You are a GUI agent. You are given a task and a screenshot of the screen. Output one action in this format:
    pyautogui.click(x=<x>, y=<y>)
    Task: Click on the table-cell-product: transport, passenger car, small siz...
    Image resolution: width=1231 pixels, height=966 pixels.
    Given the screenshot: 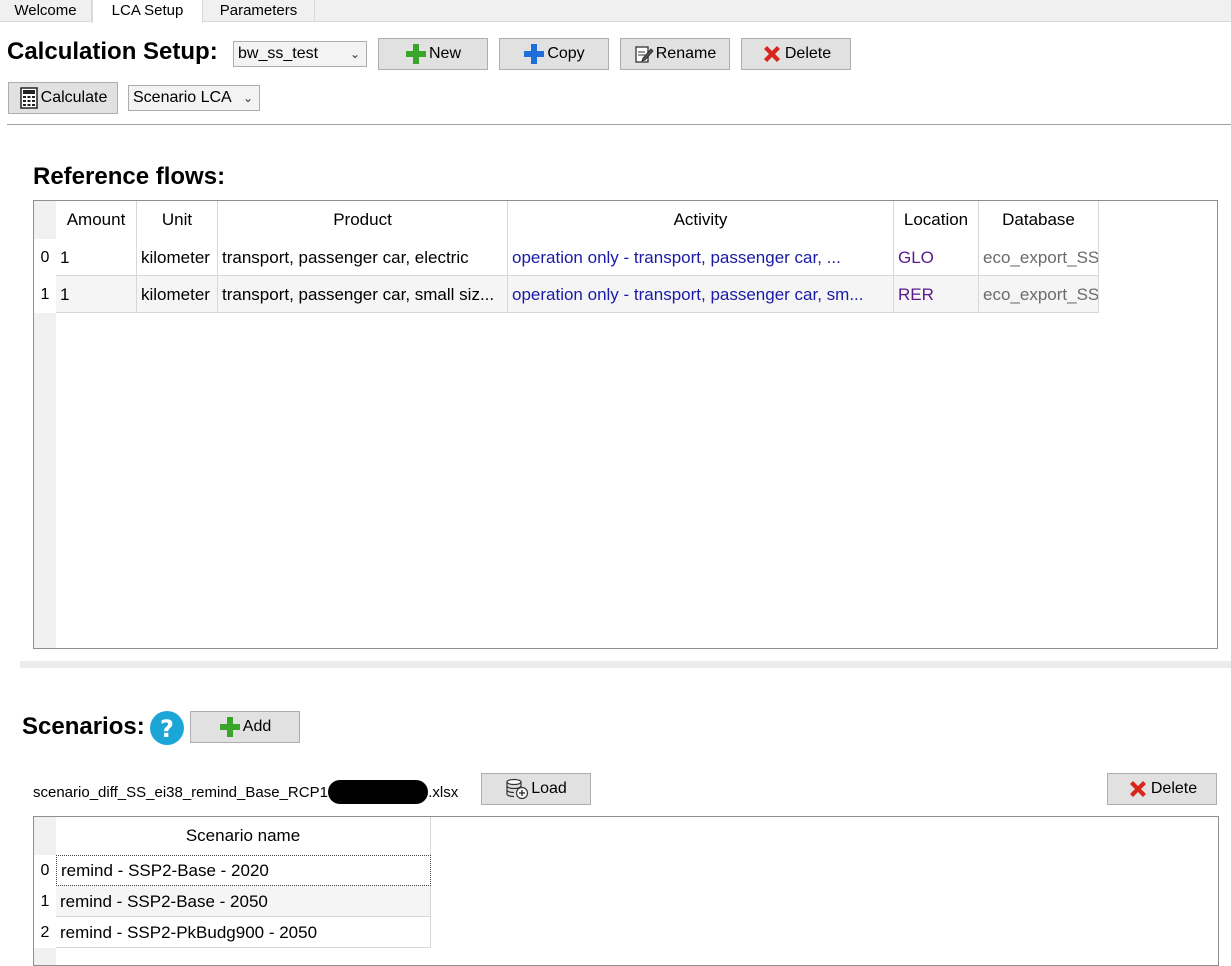 What is the action you would take?
    pyautogui.click(x=363, y=294)
    